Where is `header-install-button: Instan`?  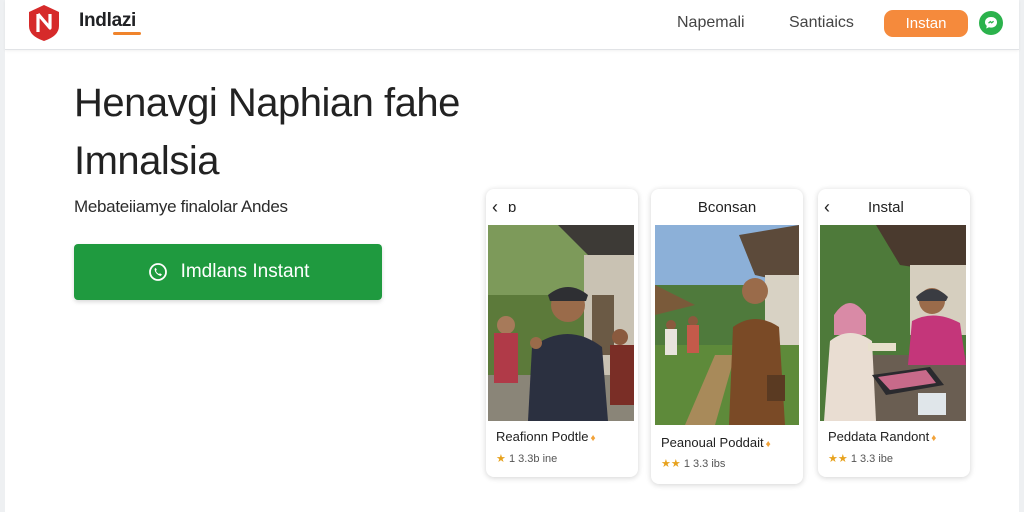
header-install-button: Instan is located at coordinates (926, 23).